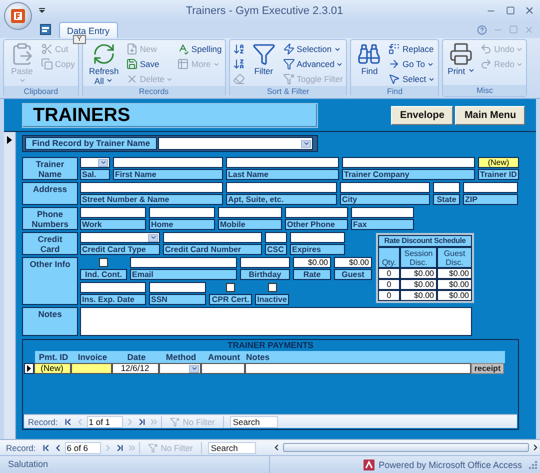  What do you see at coordinates (313, 49) in the screenshot?
I see `lightning-button: Selection` at bounding box center [313, 49].